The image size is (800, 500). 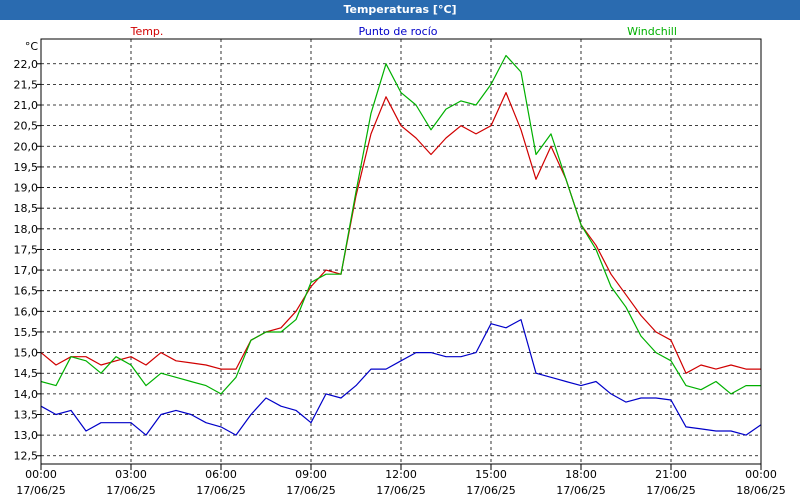 I want to click on x-tick-time-label: 21:00, so click(x=671, y=474).